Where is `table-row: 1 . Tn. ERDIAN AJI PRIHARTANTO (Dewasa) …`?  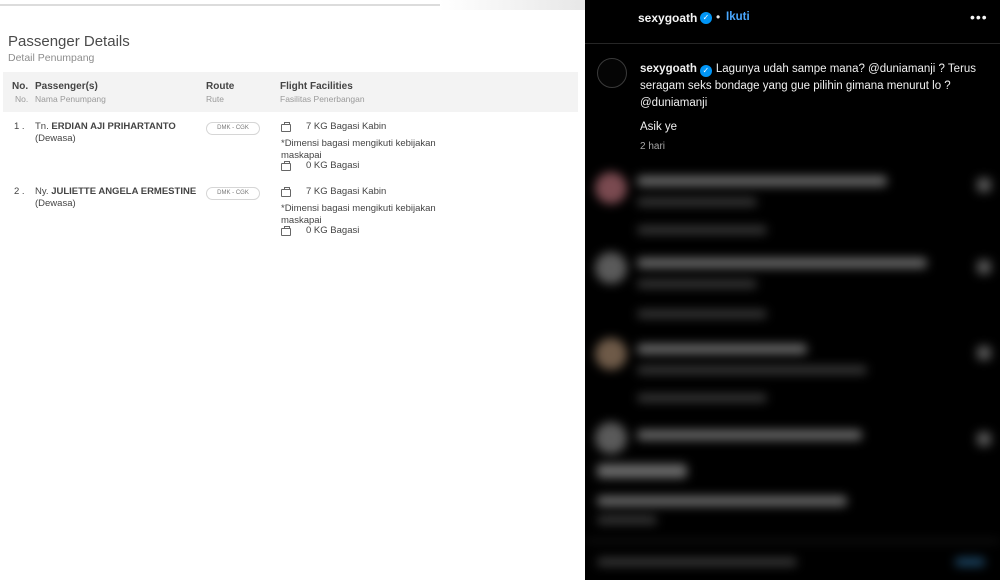 table-row: 1 . Tn. ERDIAN AJI PRIHARTANTO (Dewasa) … is located at coordinates (292, 151).